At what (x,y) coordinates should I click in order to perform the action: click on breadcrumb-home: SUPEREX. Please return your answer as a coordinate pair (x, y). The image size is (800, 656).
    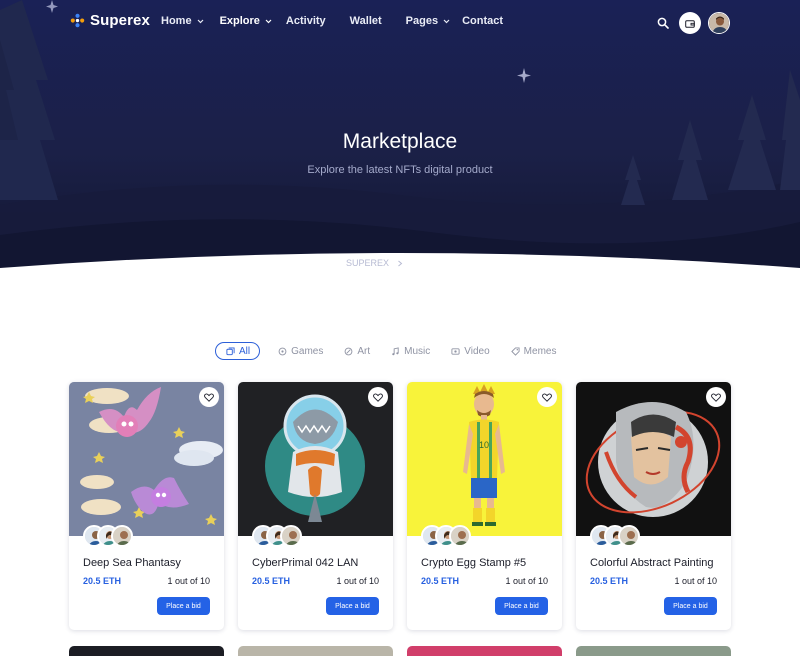
    Looking at the image, I should click on (367, 263).